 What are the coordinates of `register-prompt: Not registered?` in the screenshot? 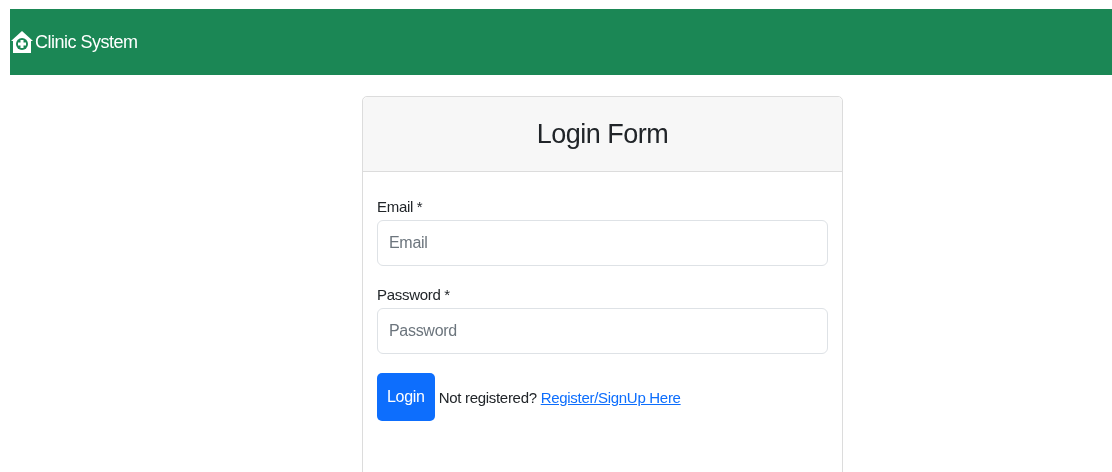 It's located at (487, 397).